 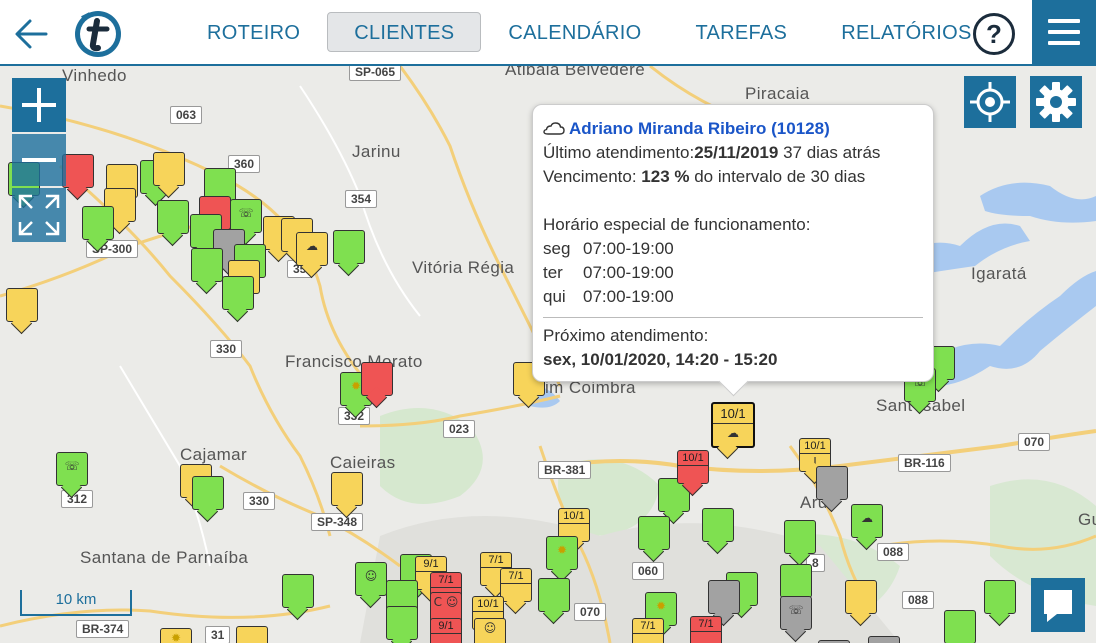 What do you see at coordinates (575, 72) in the screenshot?
I see `place-label: Atibaia Belvedere` at bounding box center [575, 72].